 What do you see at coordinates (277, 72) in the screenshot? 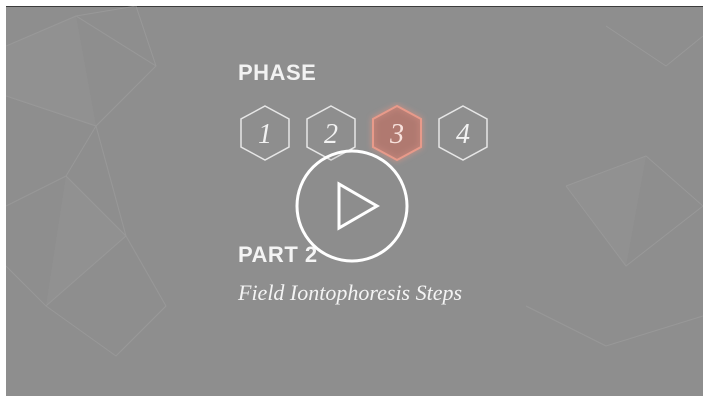
I see `phase-heading: PHASE` at bounding box center [277, 72].